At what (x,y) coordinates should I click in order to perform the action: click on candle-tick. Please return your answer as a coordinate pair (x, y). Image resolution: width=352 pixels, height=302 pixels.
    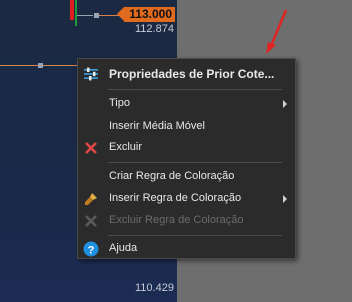
    Looking at the image, I should click on (85, 15).